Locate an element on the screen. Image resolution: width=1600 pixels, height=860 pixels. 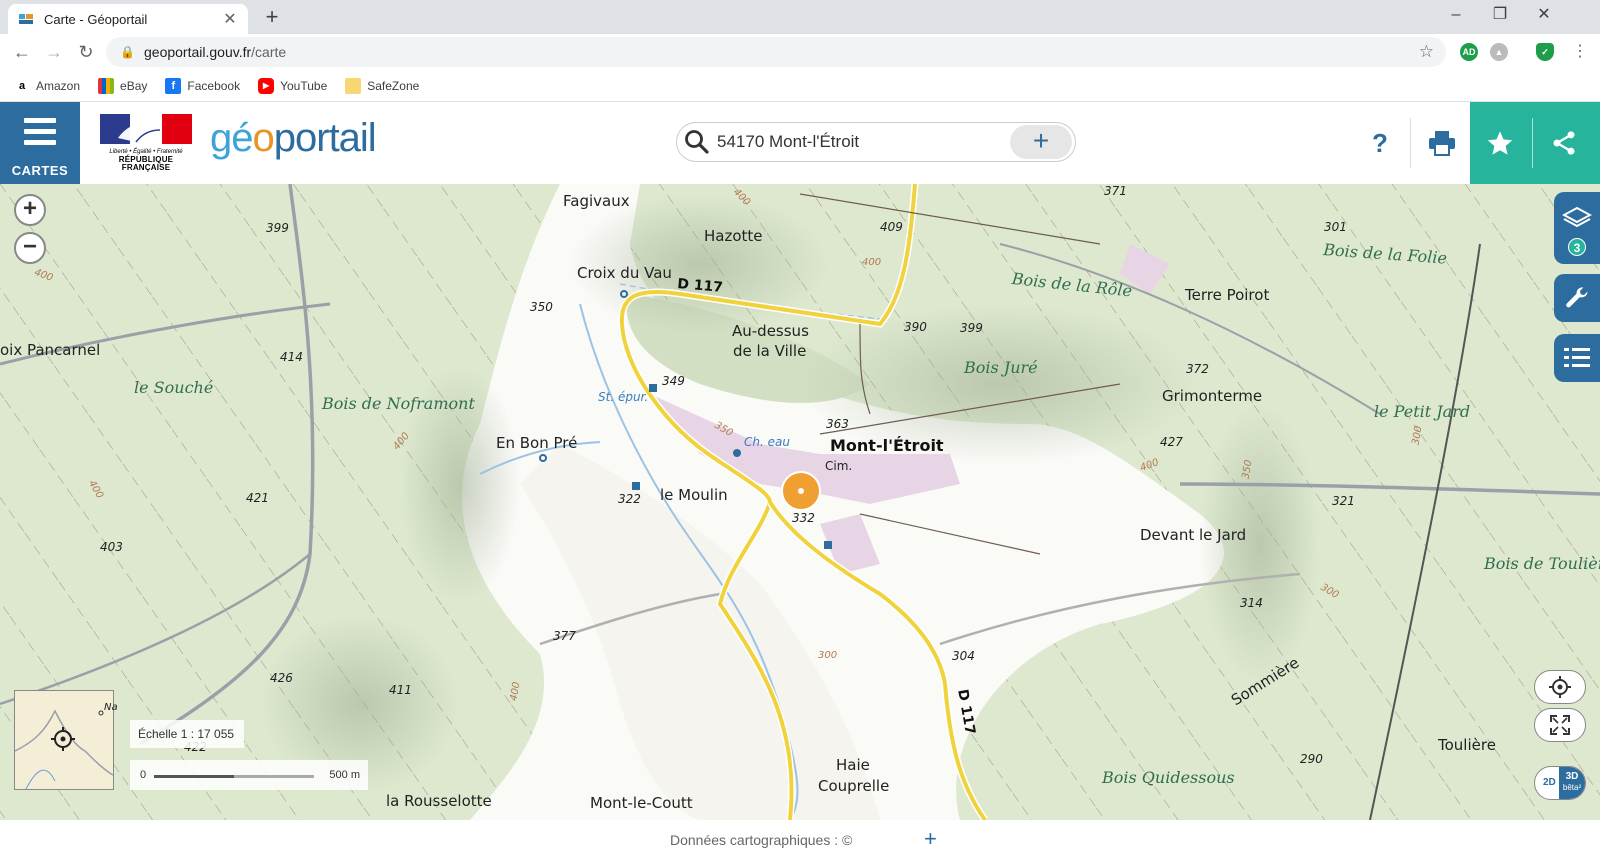
bookmark-star-icon: ☆ is located at coordinates (1426, 52).